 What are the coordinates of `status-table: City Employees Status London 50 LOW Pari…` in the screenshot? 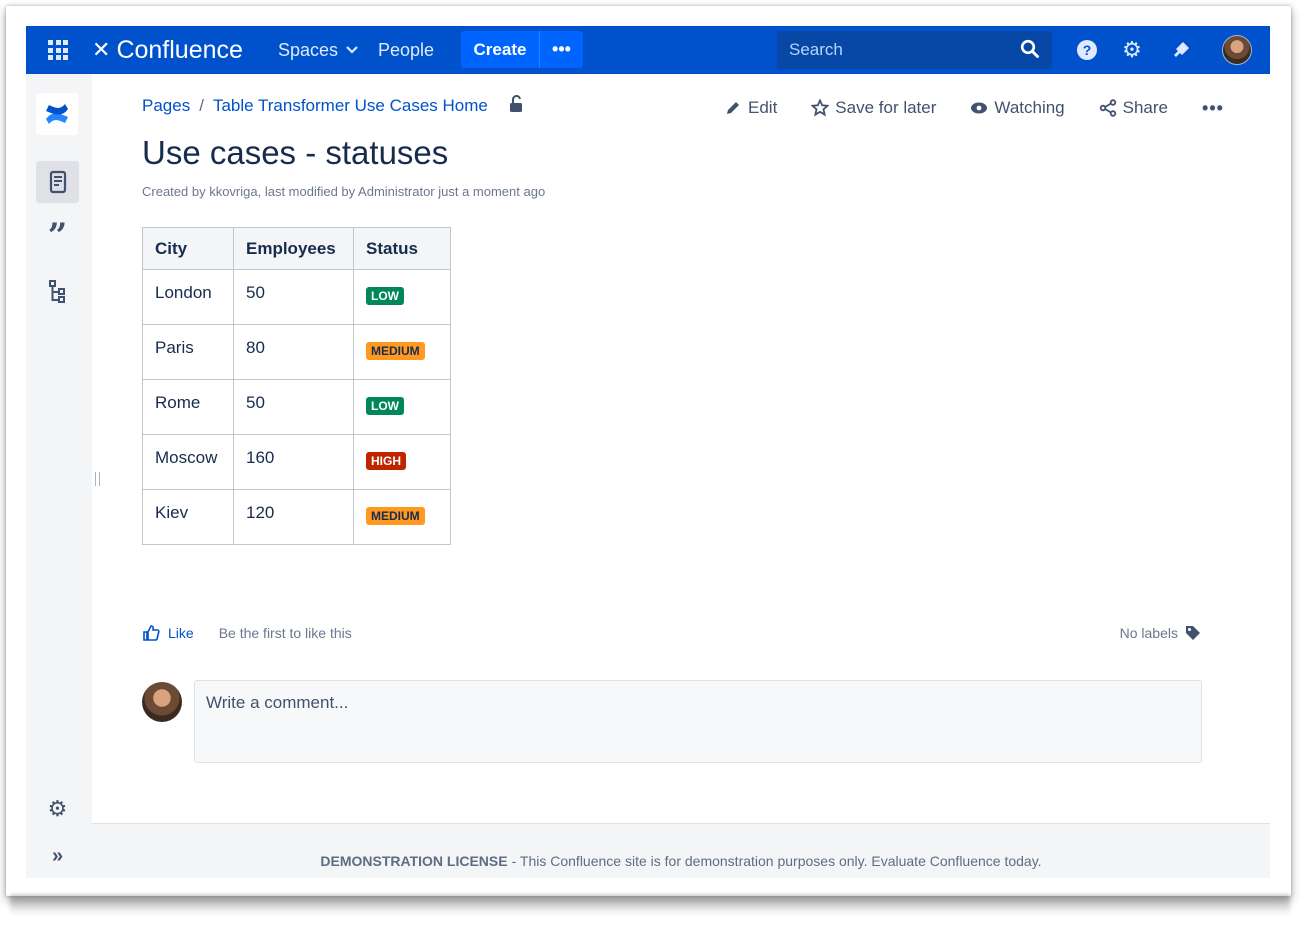 It's located at (296, 386).